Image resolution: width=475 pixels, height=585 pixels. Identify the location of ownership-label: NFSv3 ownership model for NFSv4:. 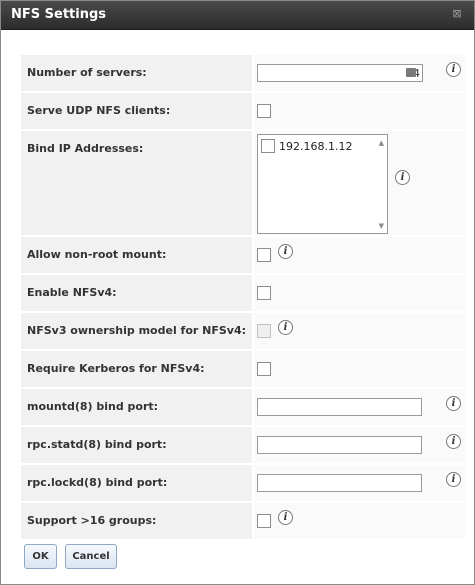
(136, 331).